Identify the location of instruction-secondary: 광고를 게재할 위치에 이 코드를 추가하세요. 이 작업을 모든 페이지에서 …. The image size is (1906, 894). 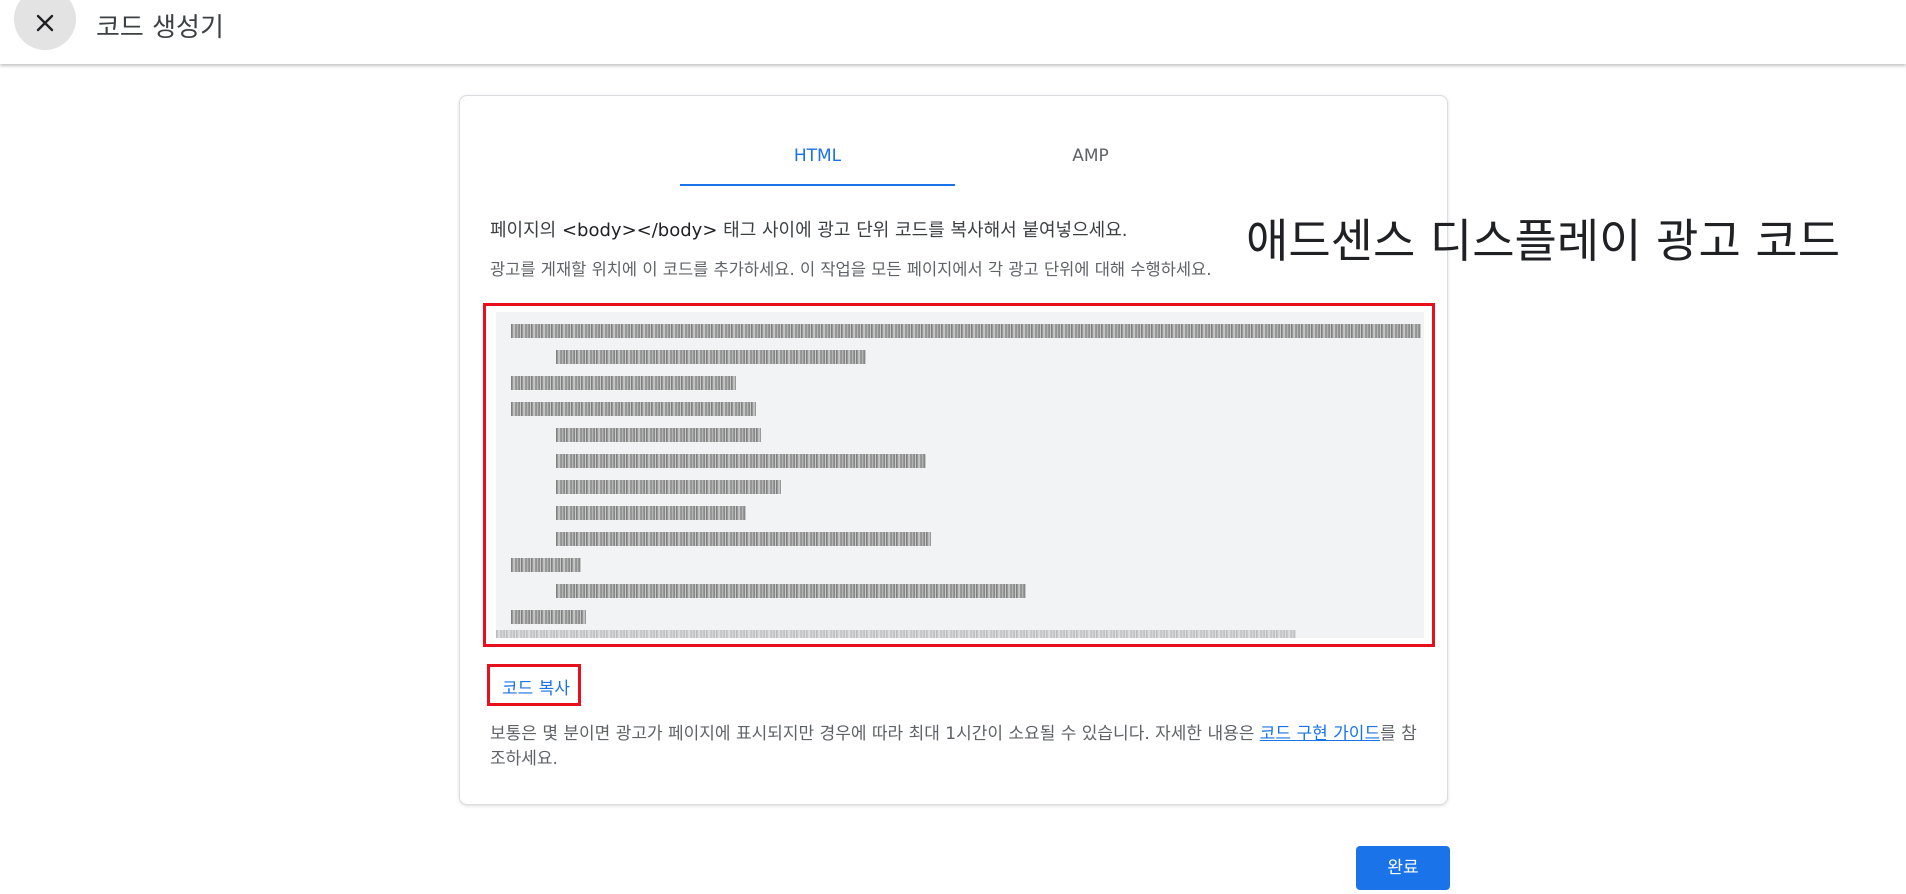
(851, 269).